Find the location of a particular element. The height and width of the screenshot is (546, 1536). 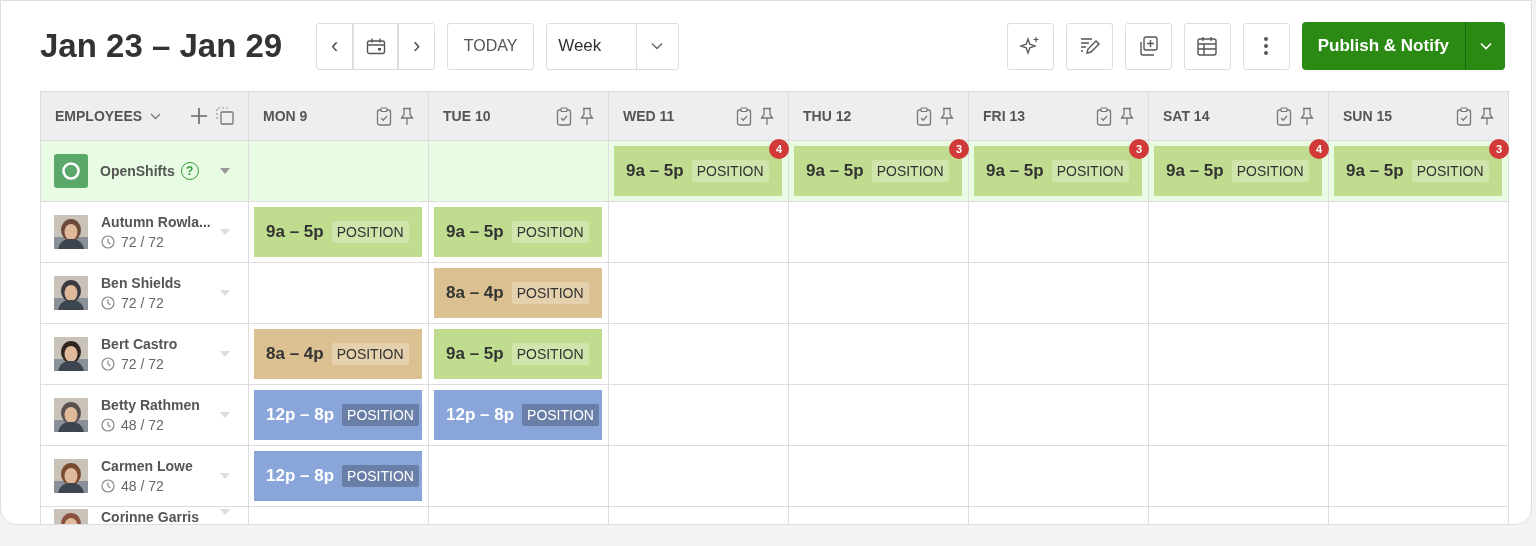

edit-list-button is located at coordinates (1089, 46).